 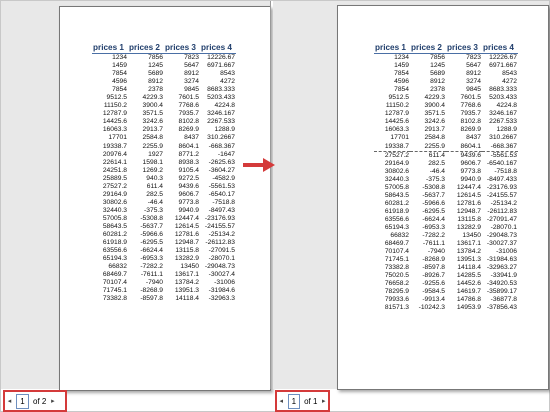 What do you see at coordinates (396, 308) in the screenshot?
I see `table-cell: 81571.3` at bounding box center [396, 308].